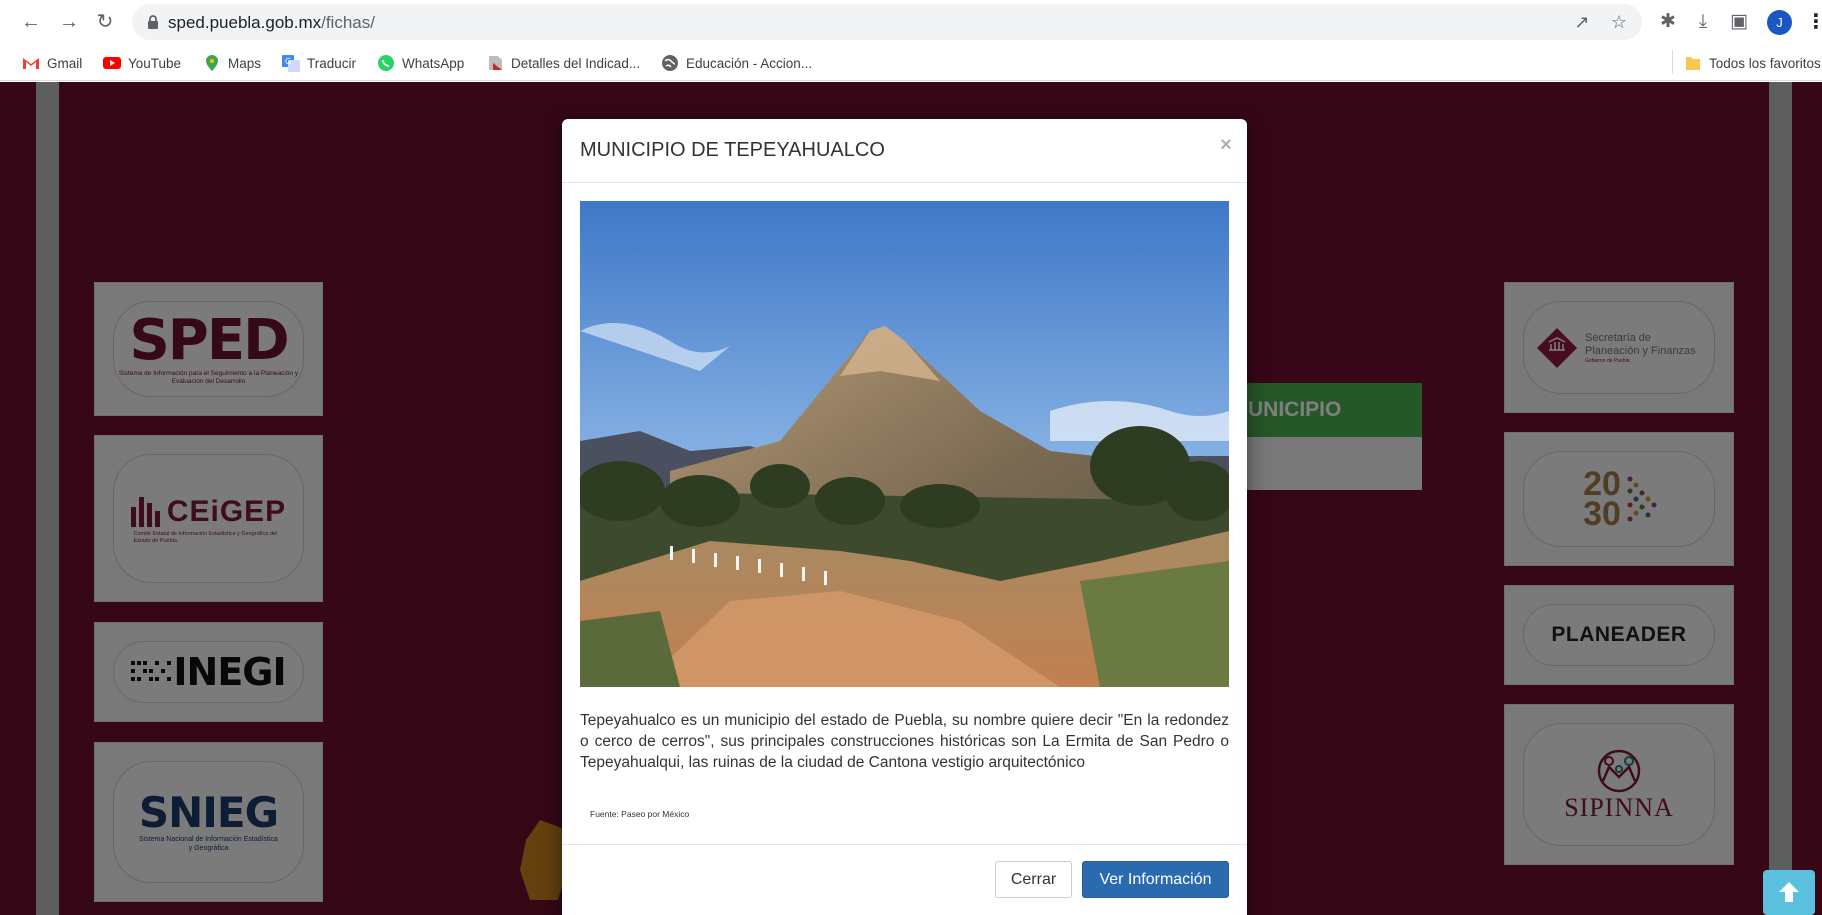  Describe the element at coordinates (1668, 22) in the screenshot. I see `extensions-puzzle-icon: ✱` at that location.